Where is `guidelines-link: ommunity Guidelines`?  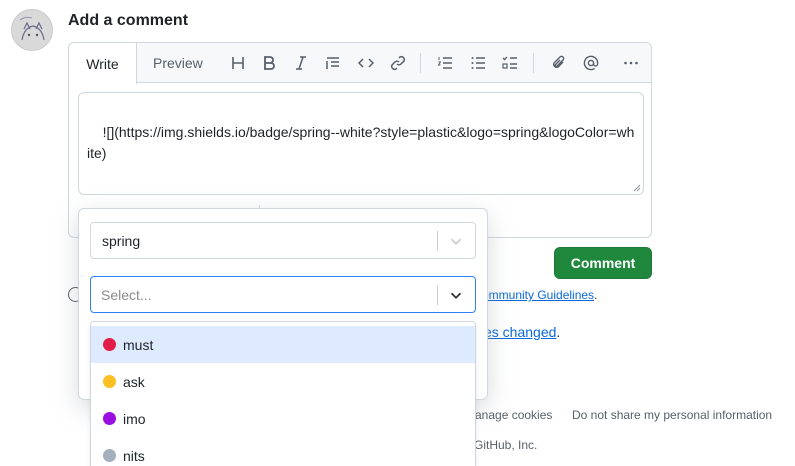
guidelines-link: ommunity Guidelines is located at coordinates (538, 295).